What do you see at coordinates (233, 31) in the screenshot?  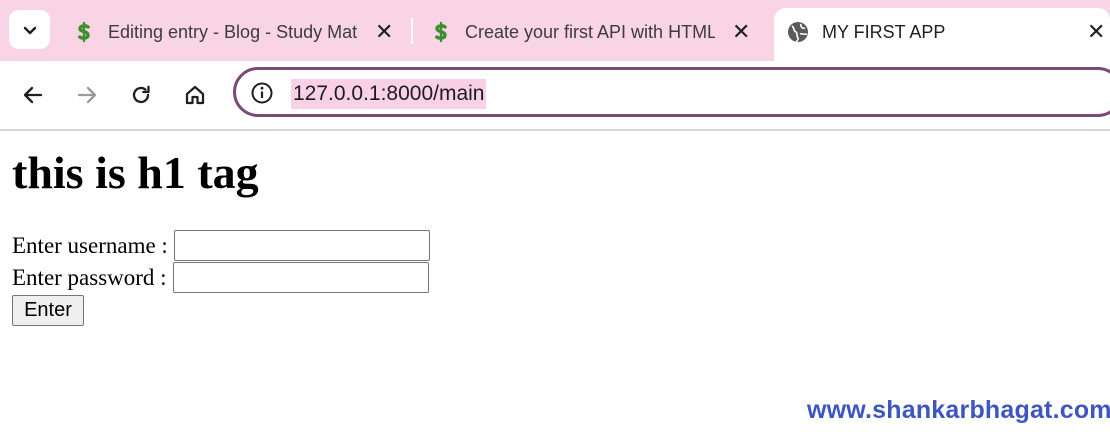 I see `tab-title: Editing entry - Blog - Study Mat` at bounding box center [233, 31].